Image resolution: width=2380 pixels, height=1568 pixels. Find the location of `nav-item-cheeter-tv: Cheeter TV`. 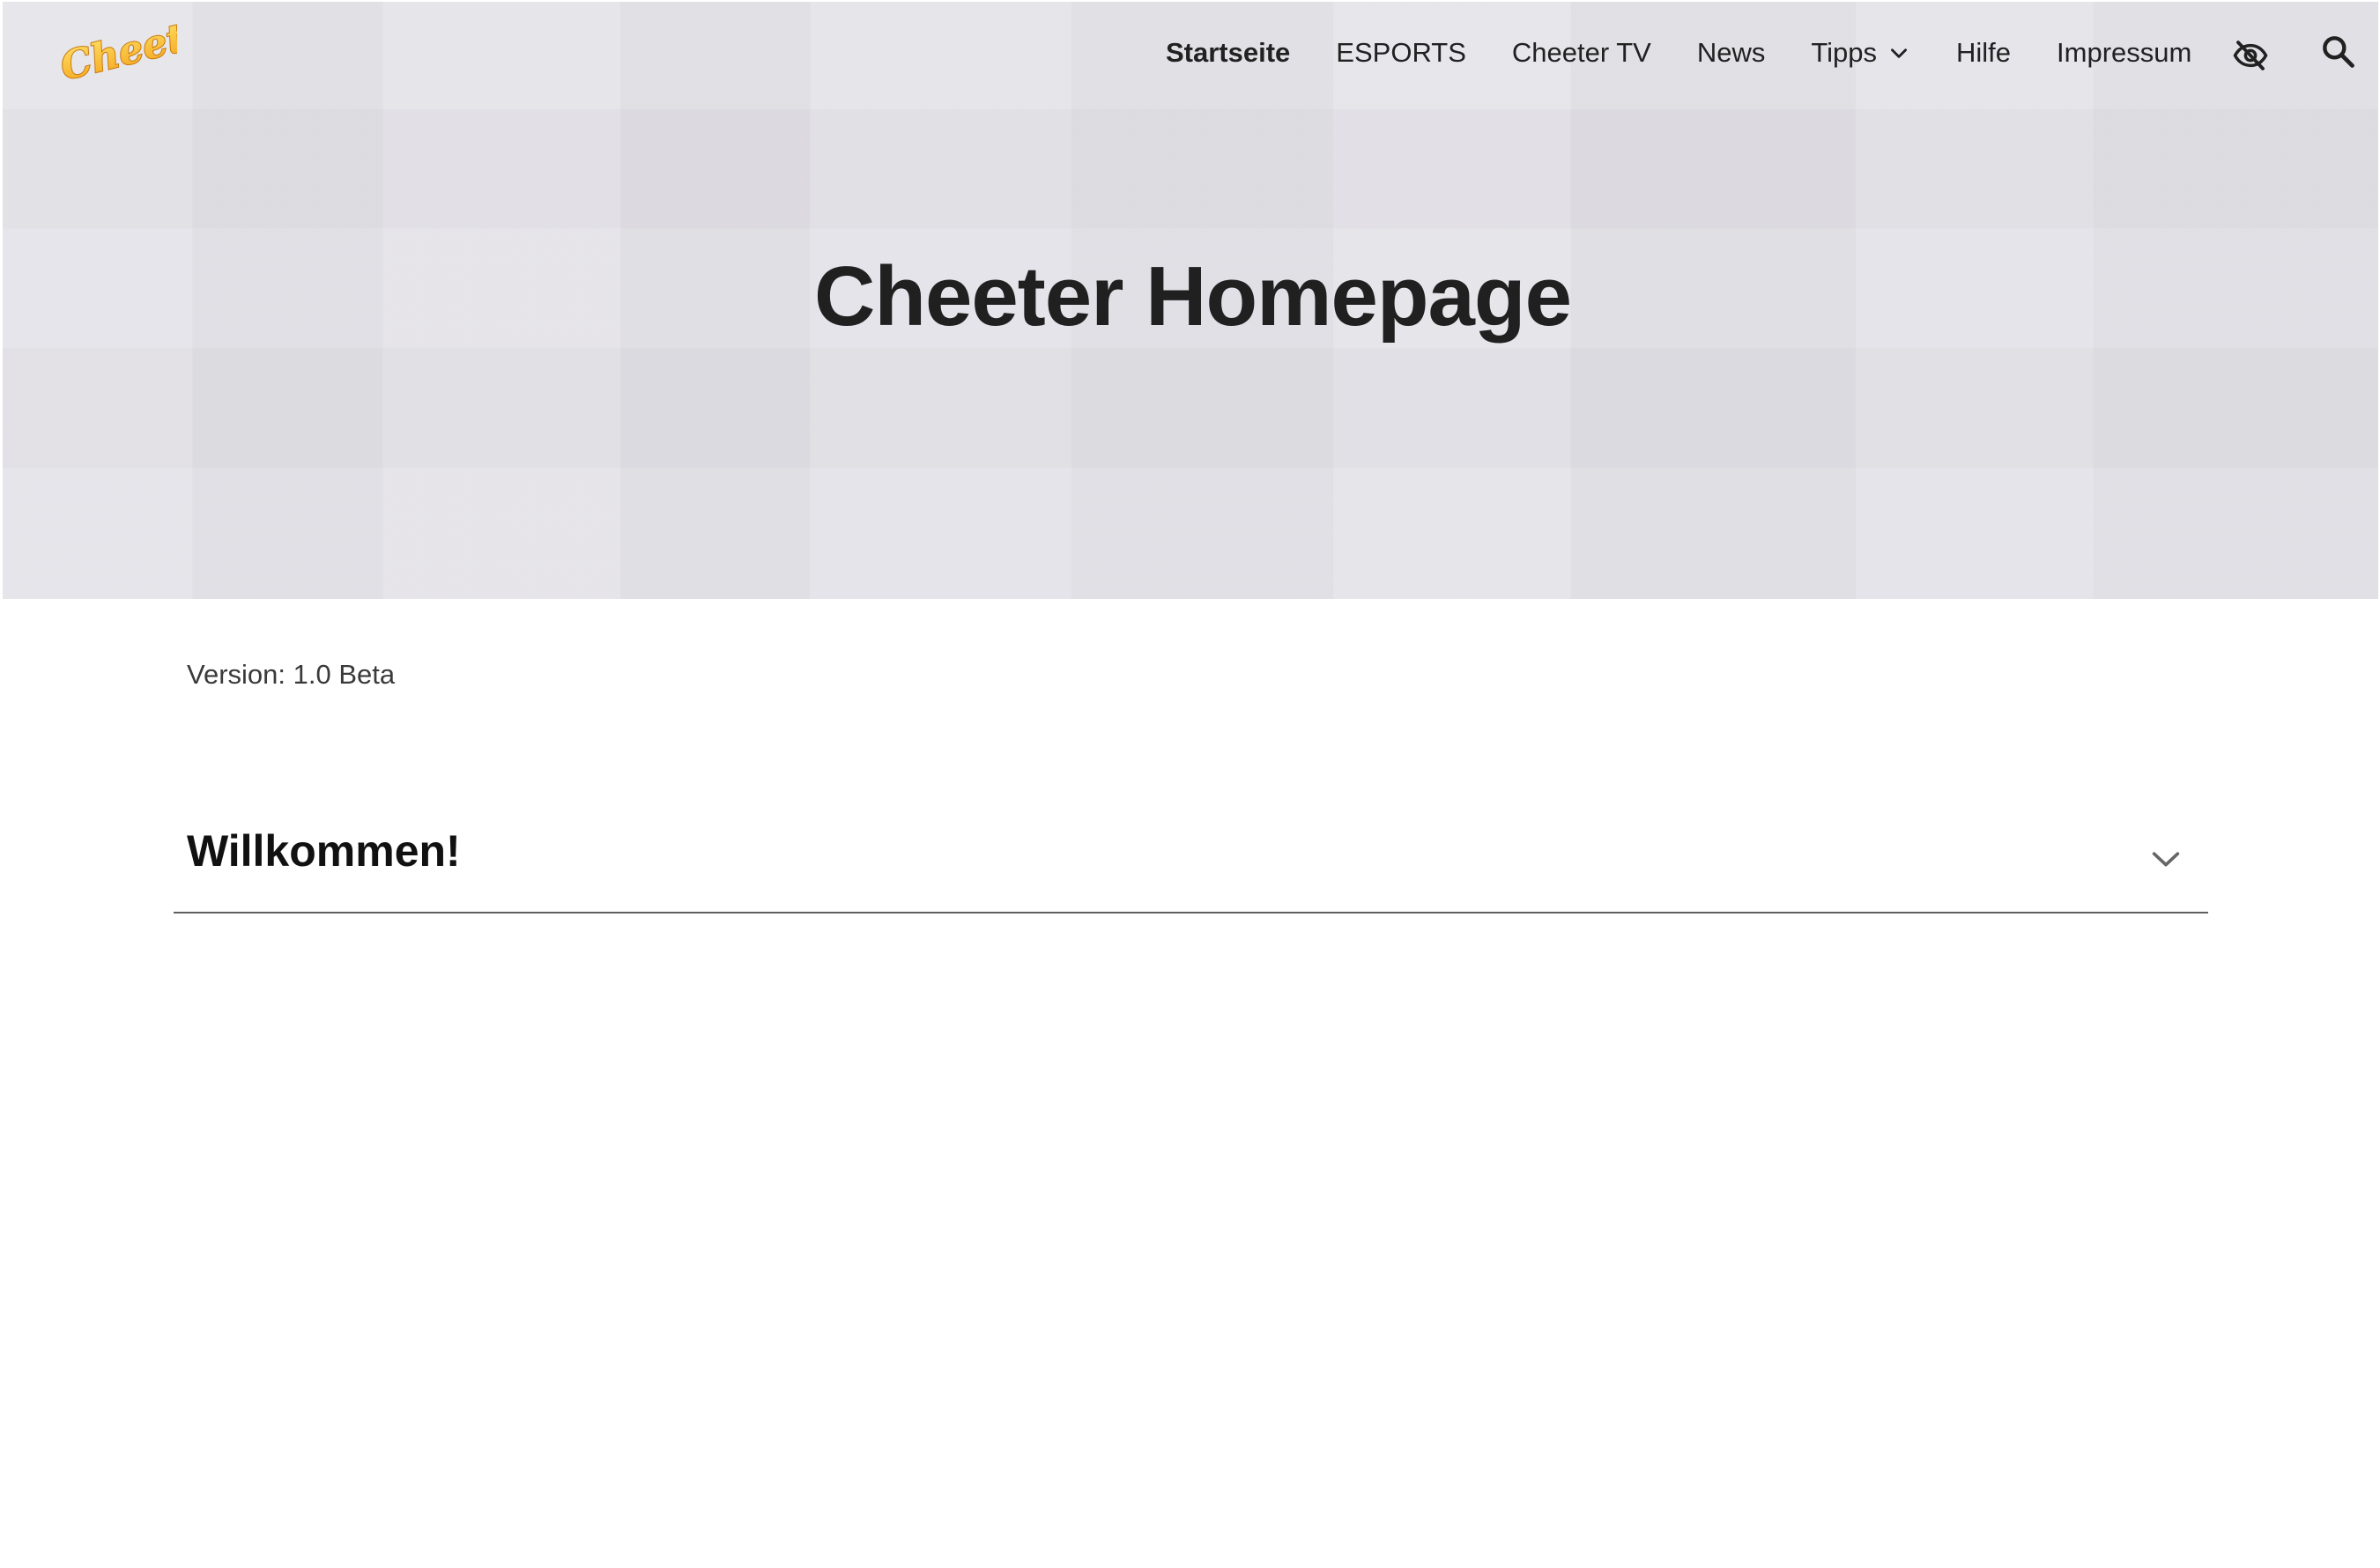

nav-item-cheeter-tv: Cheeter TV is located at coordinates (1581, 53).